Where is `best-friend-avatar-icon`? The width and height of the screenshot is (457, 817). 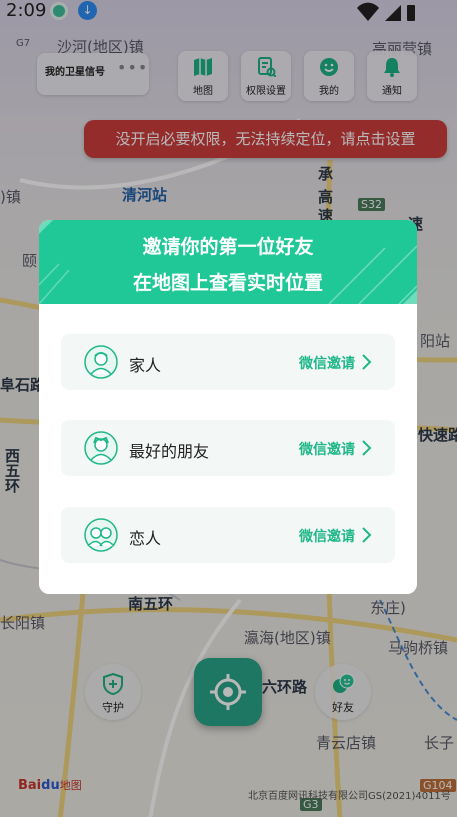 best-friend-avatar-icon is located at coordinates (101, 448).